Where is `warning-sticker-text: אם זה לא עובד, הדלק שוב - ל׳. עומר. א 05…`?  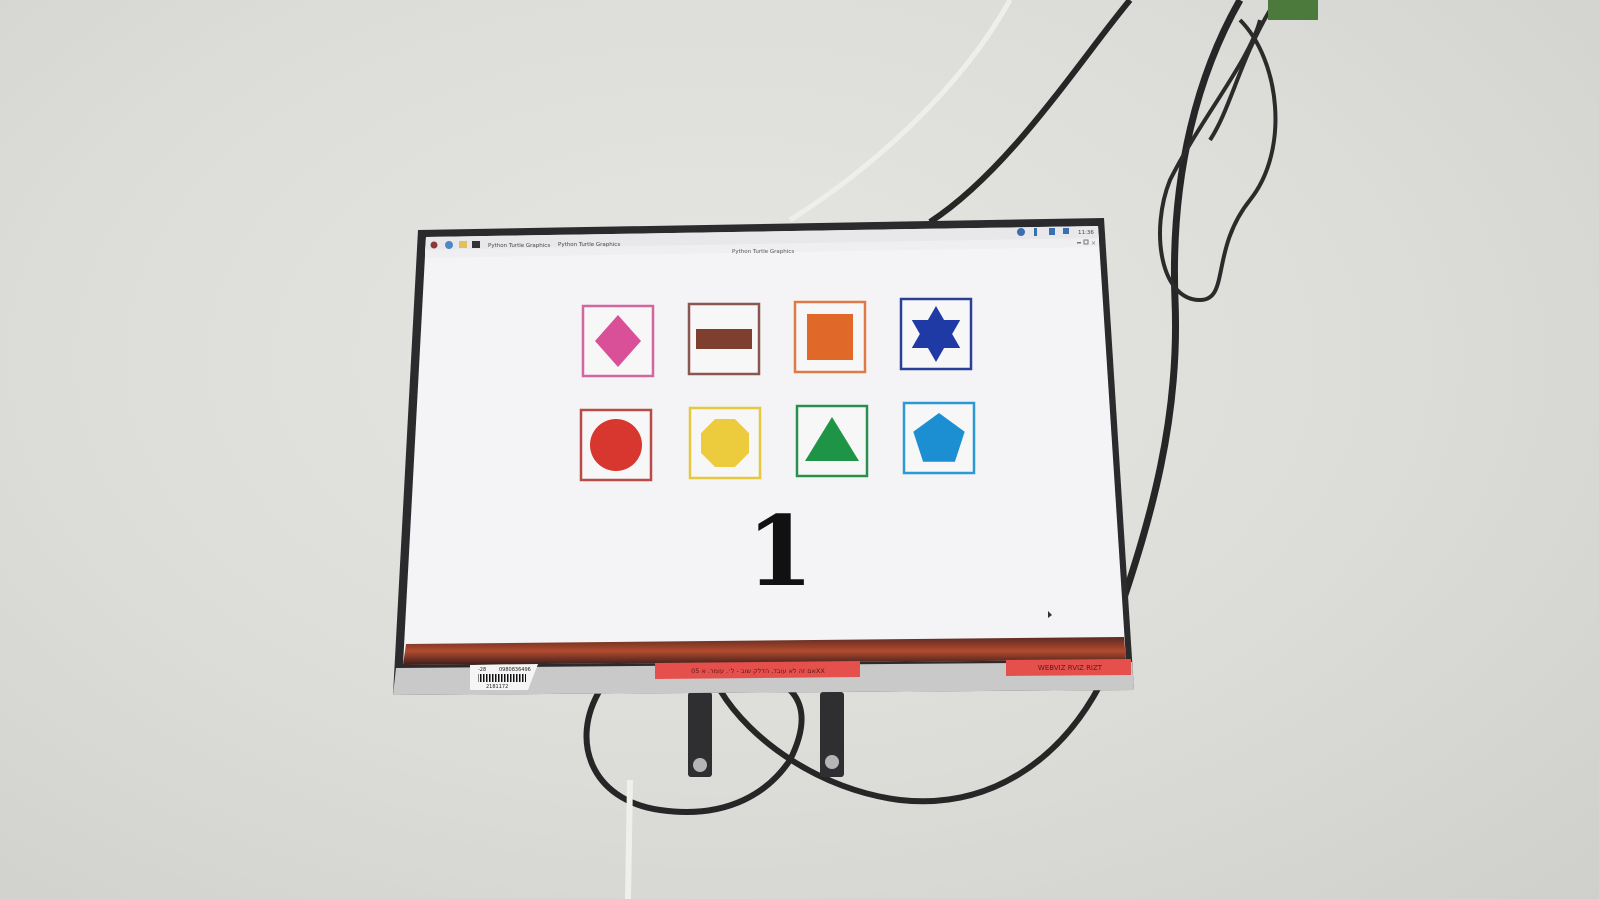 warning-sticker-text: אם זה לא עובד, הדלק שוב - ל׳. עומר. א 05… is located at coordinates (758, 671).